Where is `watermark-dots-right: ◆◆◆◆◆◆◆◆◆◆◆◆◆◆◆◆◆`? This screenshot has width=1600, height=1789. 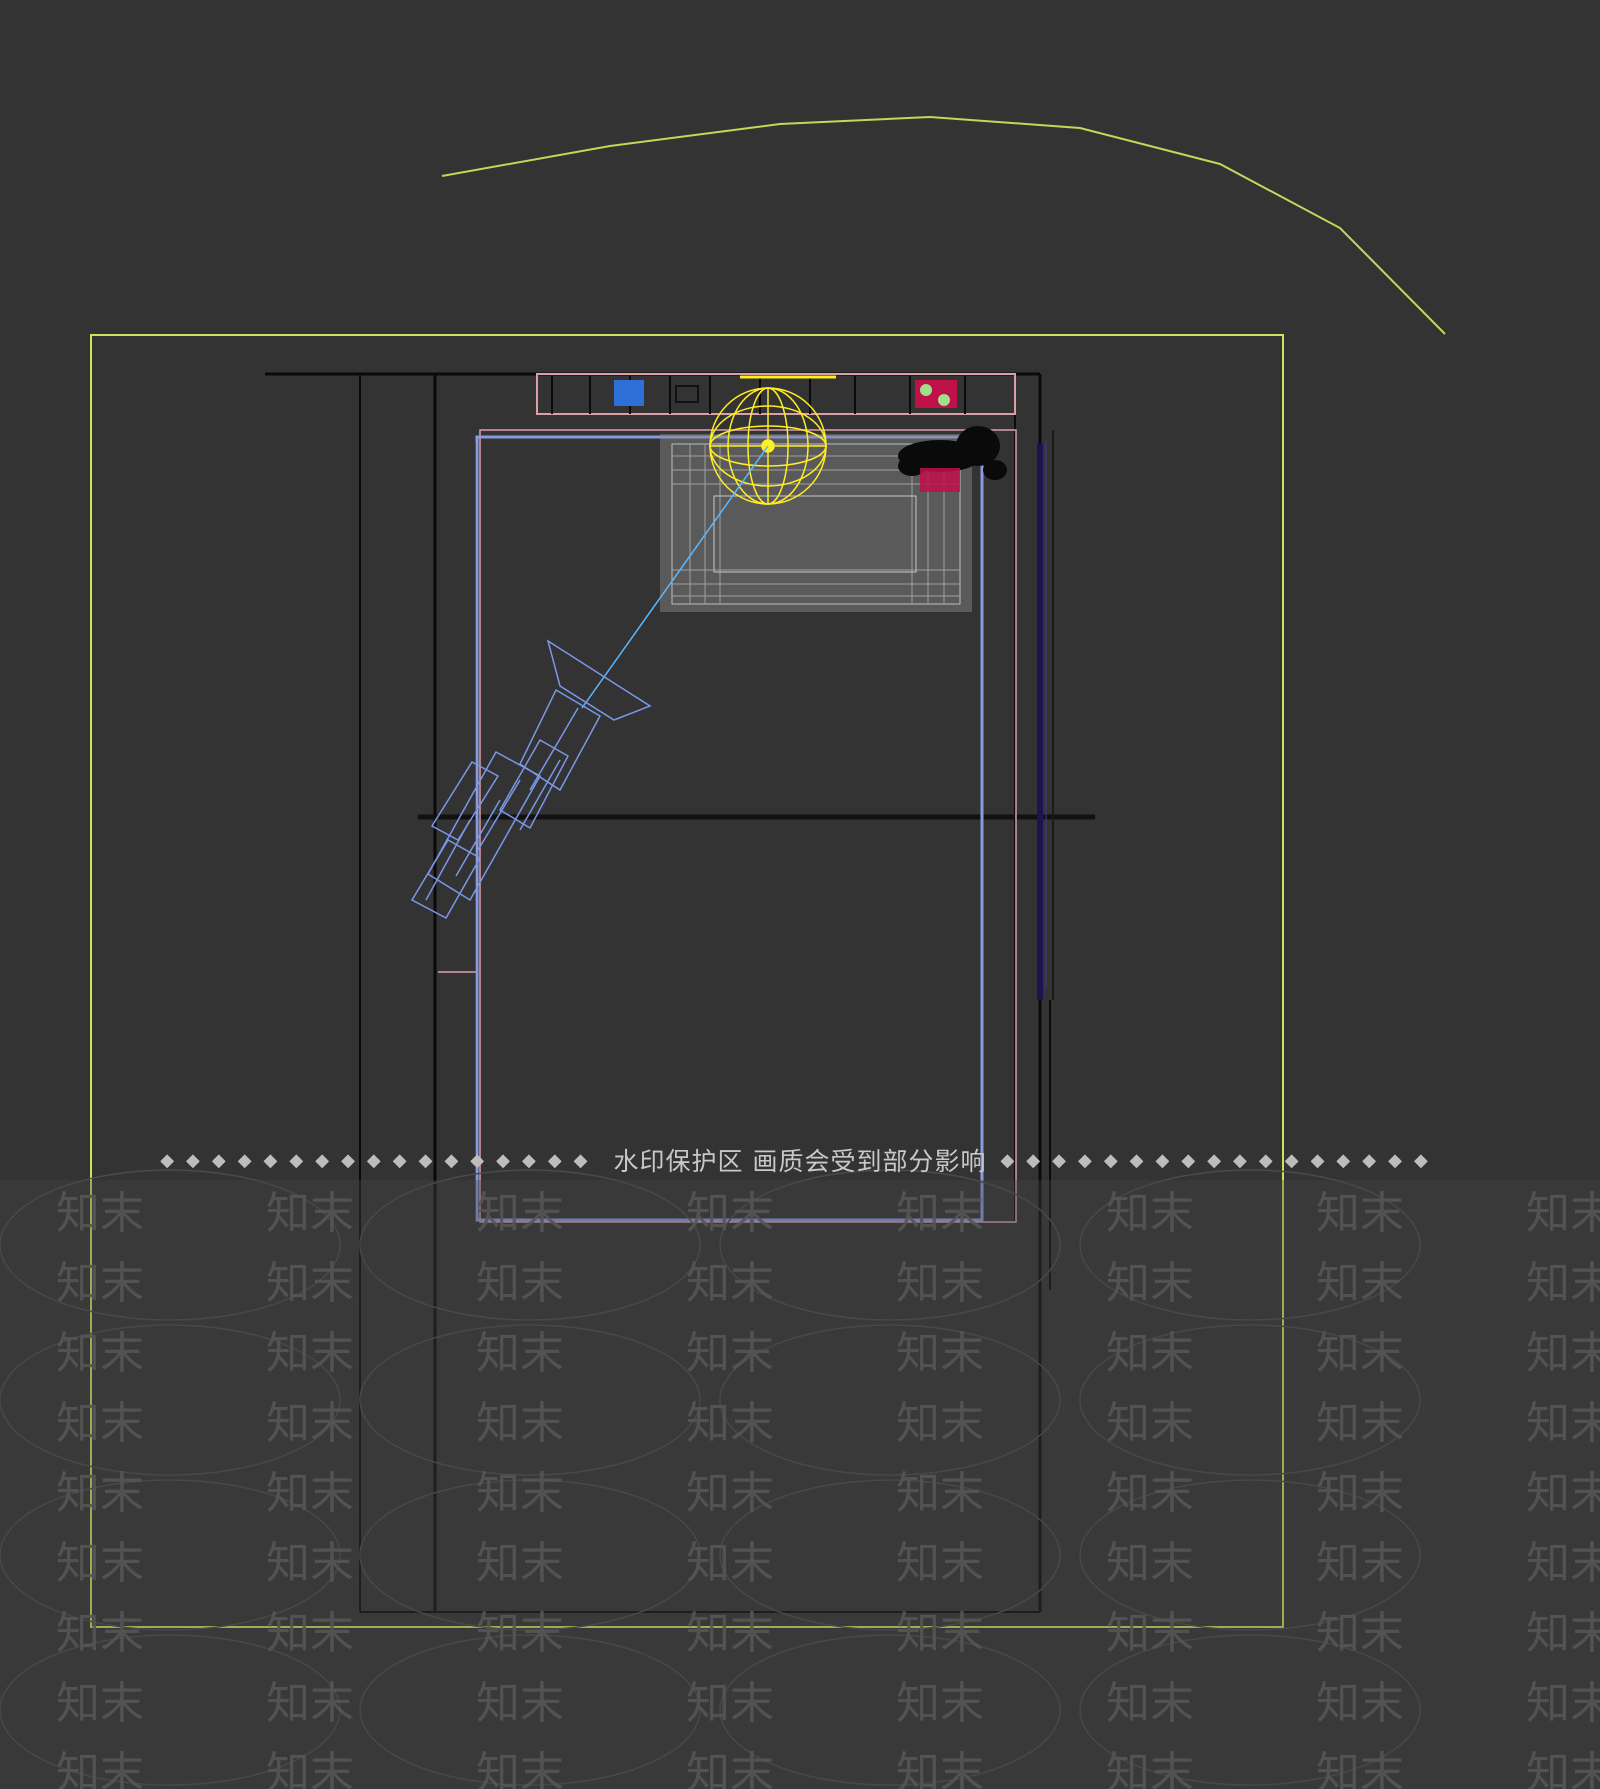
watermark-dots-right: ◆◆◆◆◆◆◆◆◆◆◆◆◆◆◆◆◆ is located at coordinates (1220, 1160).